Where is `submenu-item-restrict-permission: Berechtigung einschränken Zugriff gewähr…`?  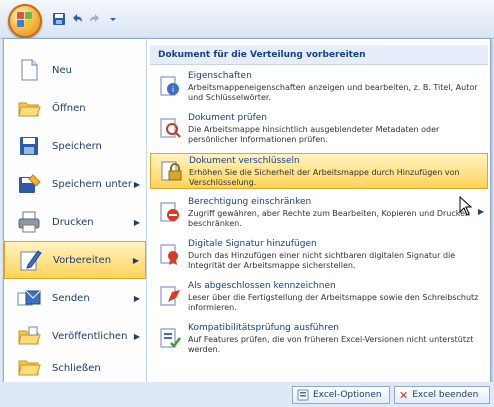 submenu-item-restrict-permission: Berechtigung einschränken Zugriff gewähr… is located at coordinates (319, 213).